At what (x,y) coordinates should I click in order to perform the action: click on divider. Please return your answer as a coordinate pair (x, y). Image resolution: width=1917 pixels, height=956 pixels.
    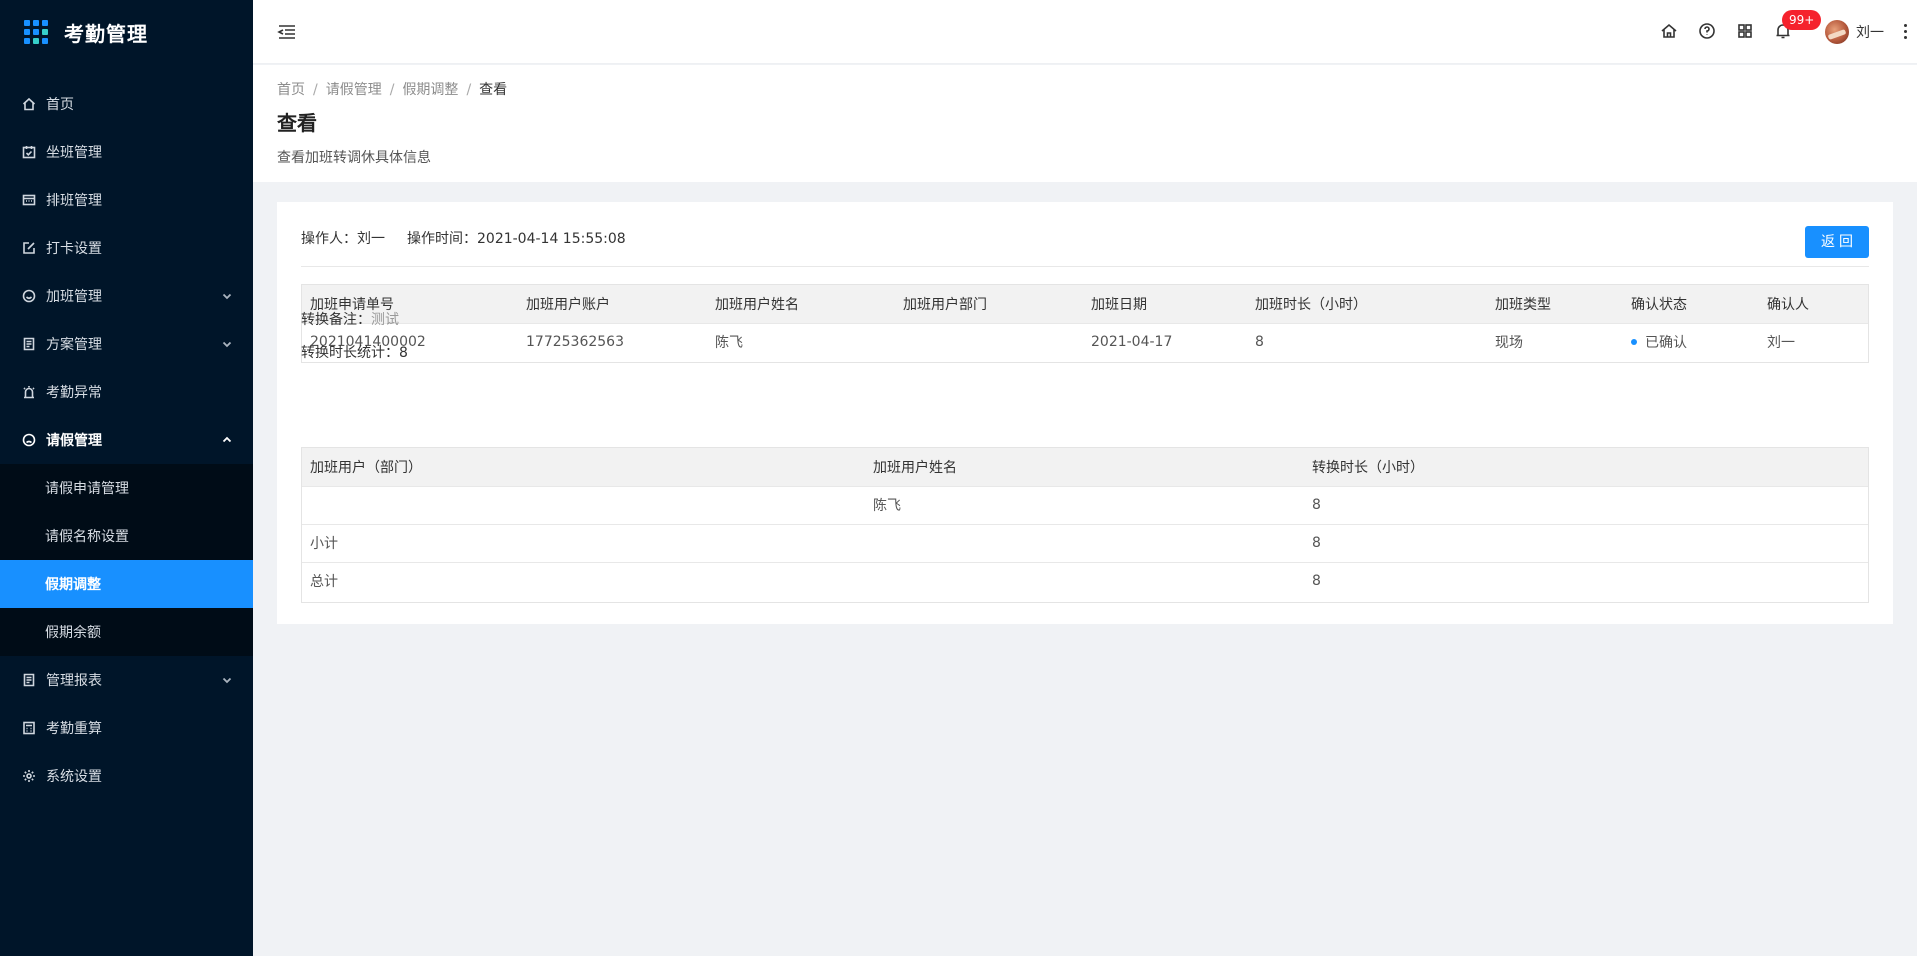
    Looking at the image, I should click on (1085, 266).